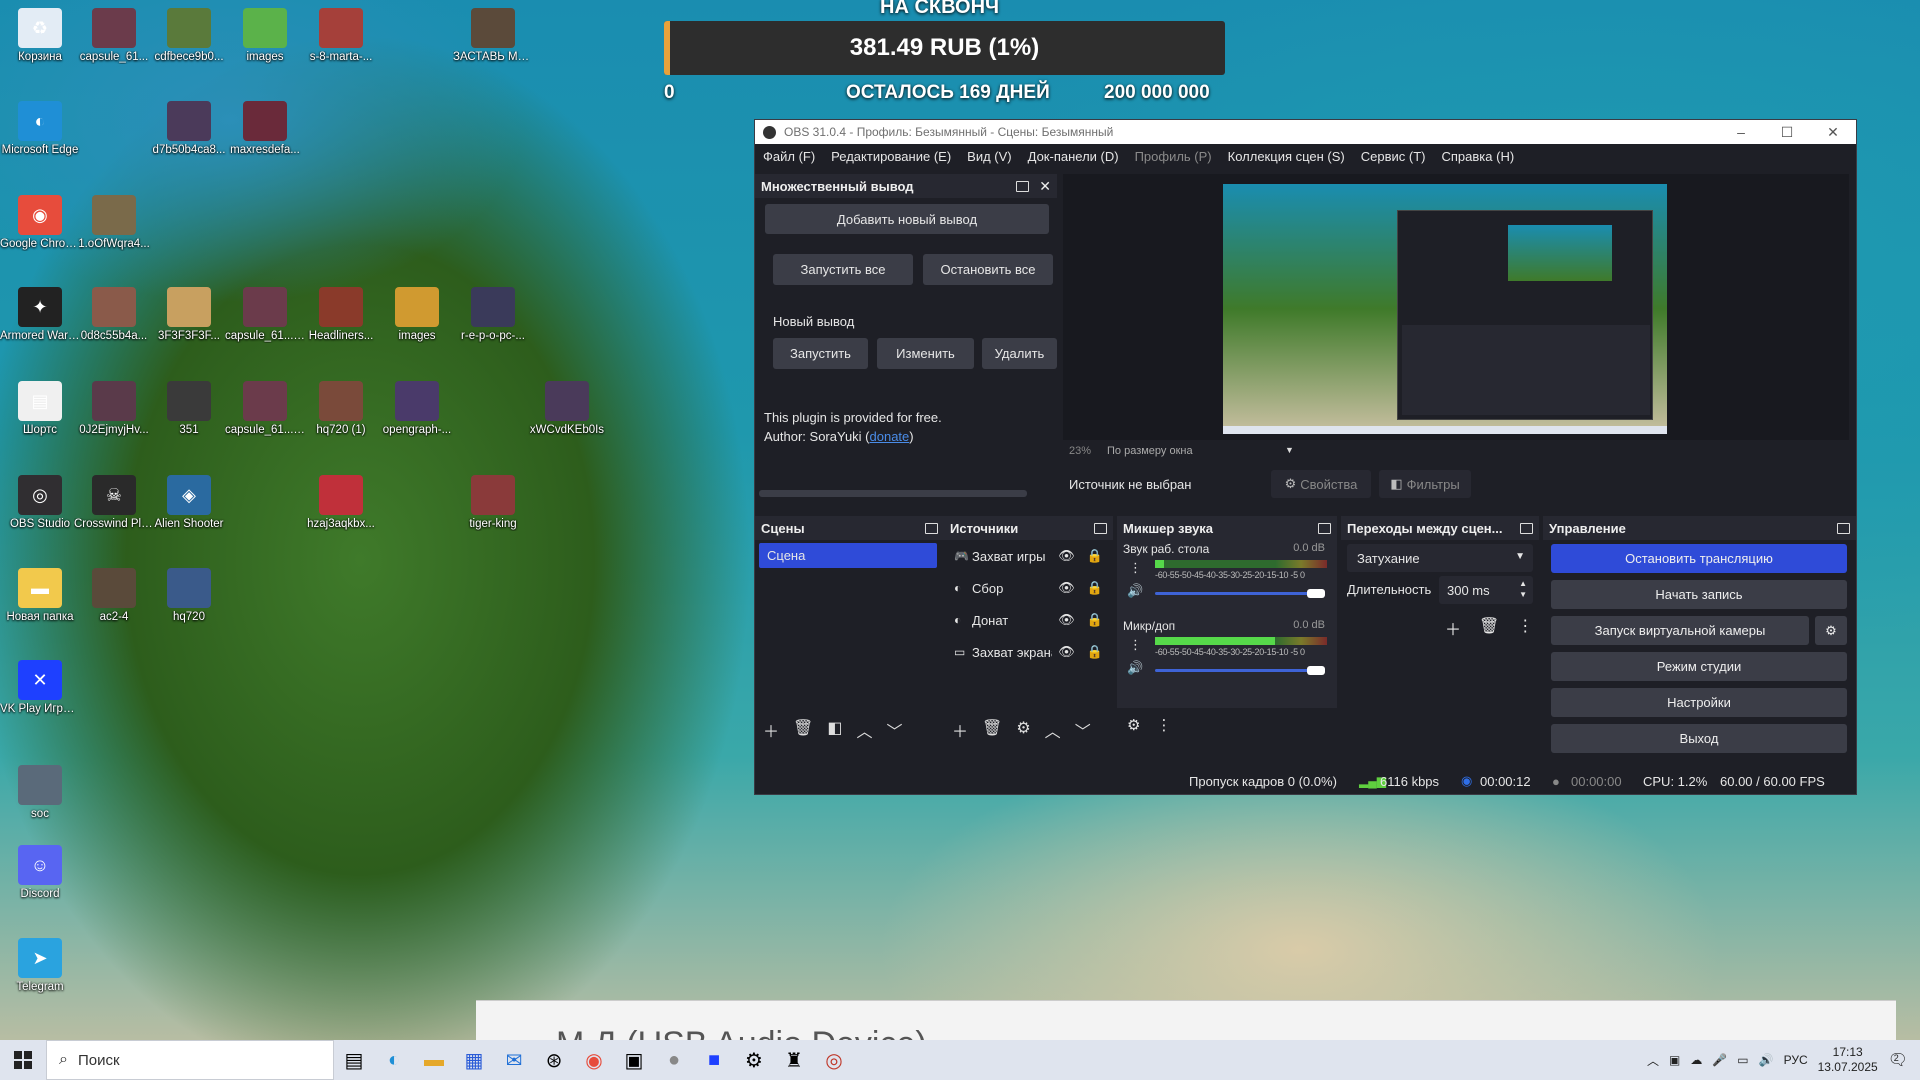 Image resolution: width=1920 pixels, height=1080 pixels. What do you see at coordinates (265, 315) in the screenshot?
I see `desktop-icon: capsule_61... (1)` at bounding box center [265, 315].